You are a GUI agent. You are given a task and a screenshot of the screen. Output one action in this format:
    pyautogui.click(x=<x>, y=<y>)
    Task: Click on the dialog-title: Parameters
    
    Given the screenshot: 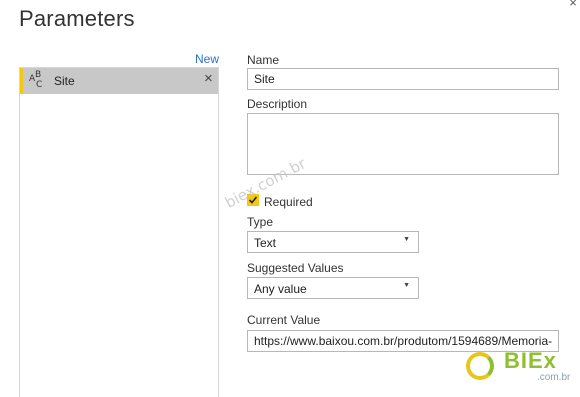 What is the action you would take?
    pyautogui.click(x=77, y=18)
    